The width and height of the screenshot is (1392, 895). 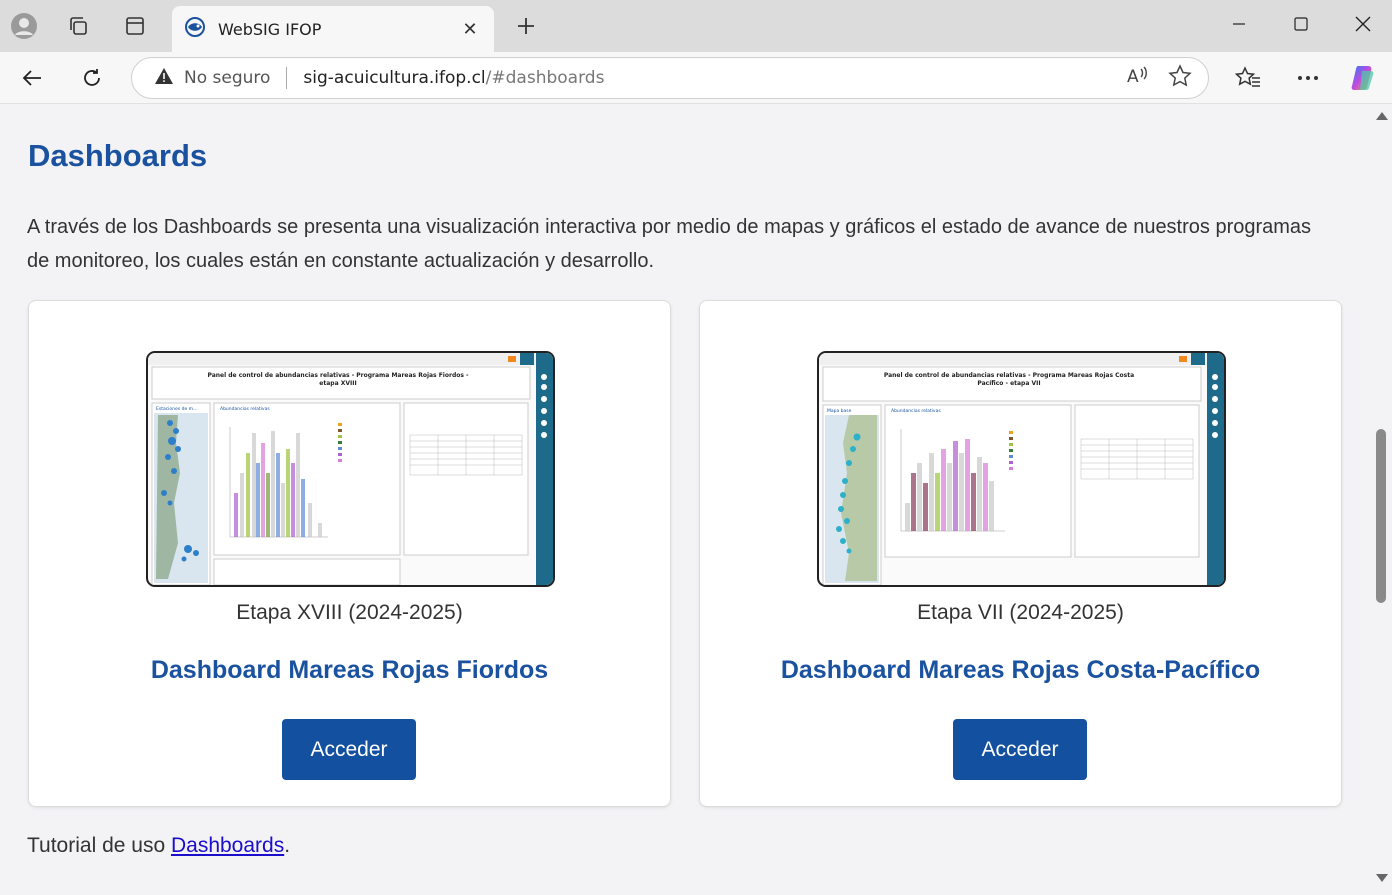 I want to click on thumb-map-label: Mapa base, so click(x=839, y=411).